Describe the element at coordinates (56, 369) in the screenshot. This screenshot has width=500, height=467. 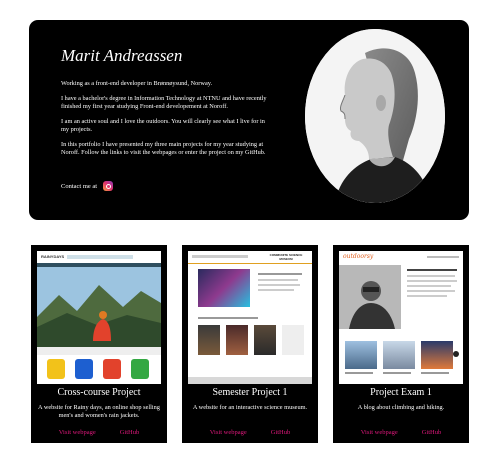
I see `jacket-yellow` at that location.